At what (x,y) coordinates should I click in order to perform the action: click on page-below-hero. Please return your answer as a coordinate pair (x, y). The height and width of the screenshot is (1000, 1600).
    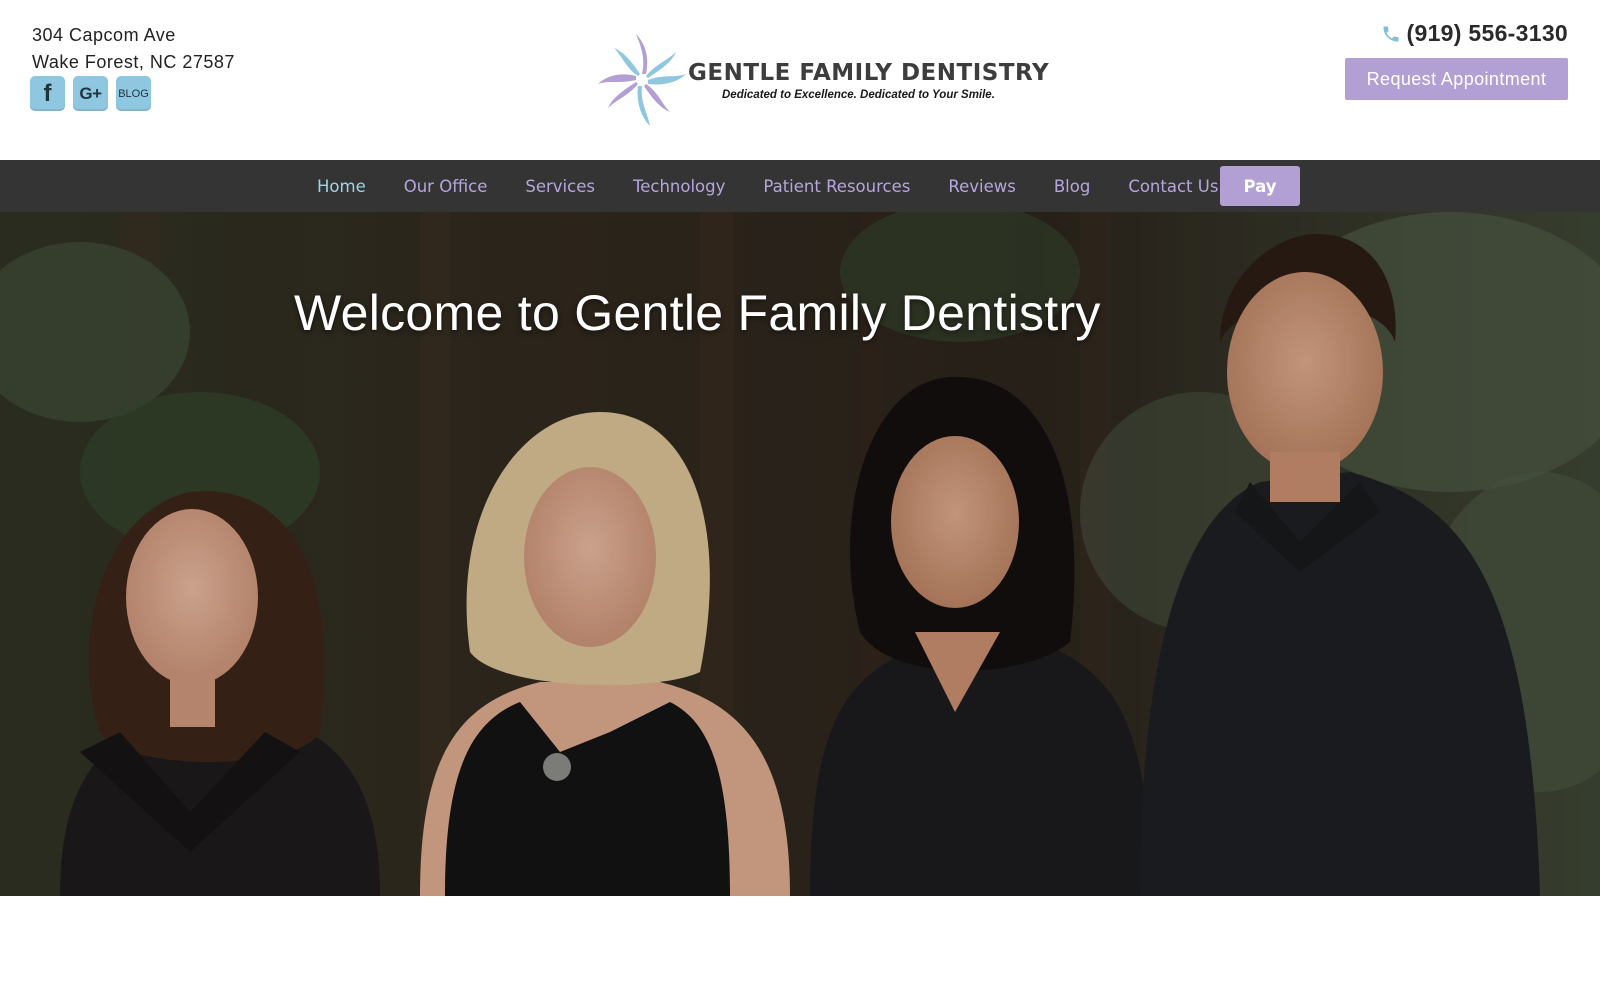
    Looking at the image, I should click on (800, 948).